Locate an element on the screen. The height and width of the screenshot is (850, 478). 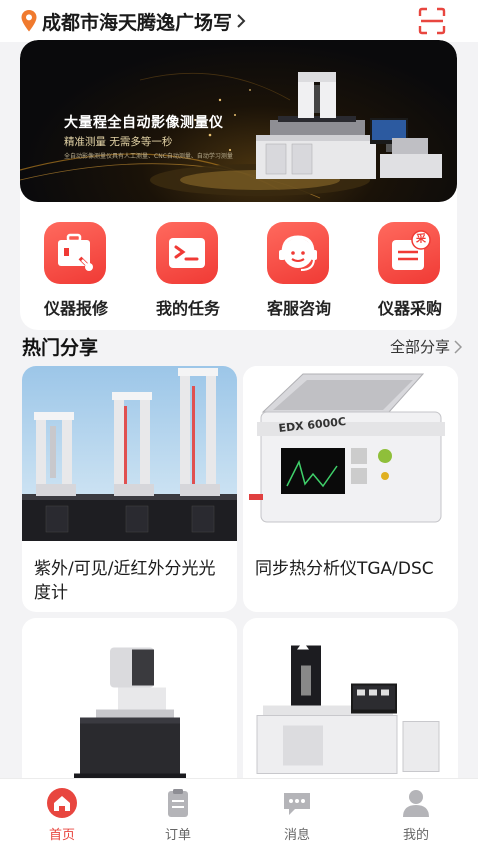
banner-title: 大量程全自动影像测量仪 is located at coordinates (144, 123).